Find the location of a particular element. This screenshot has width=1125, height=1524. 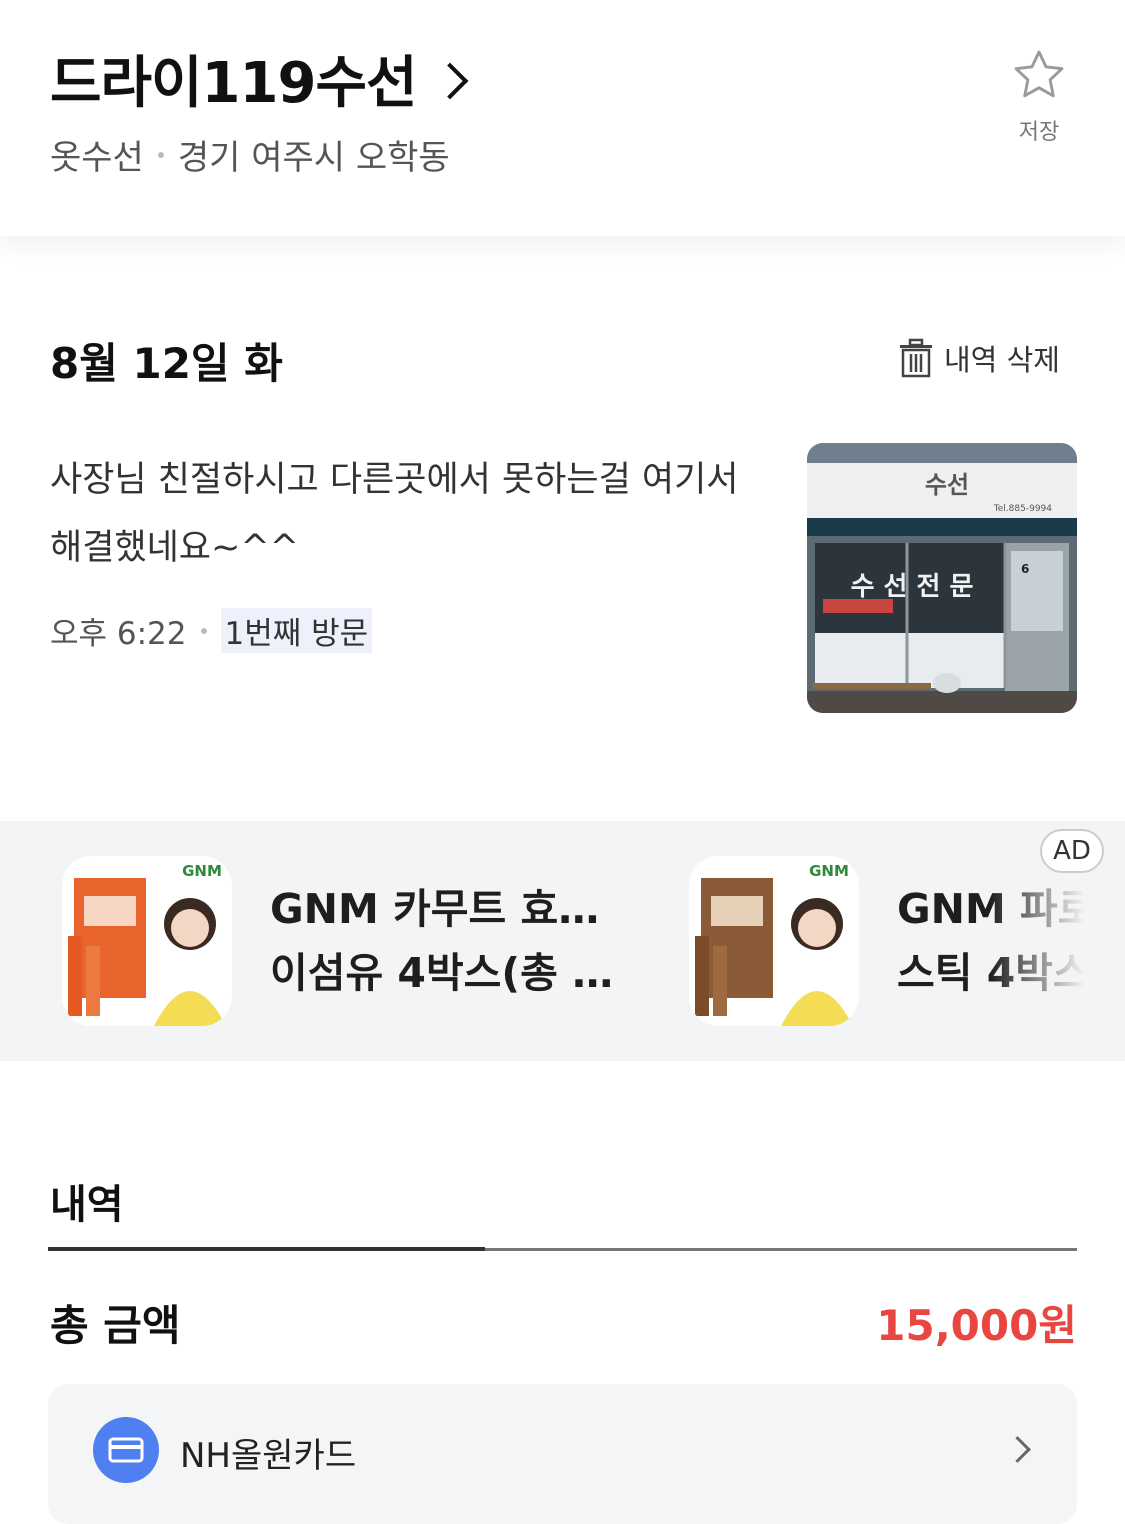

review-time: 오후 6:22 is located at coordinates (118, 634).